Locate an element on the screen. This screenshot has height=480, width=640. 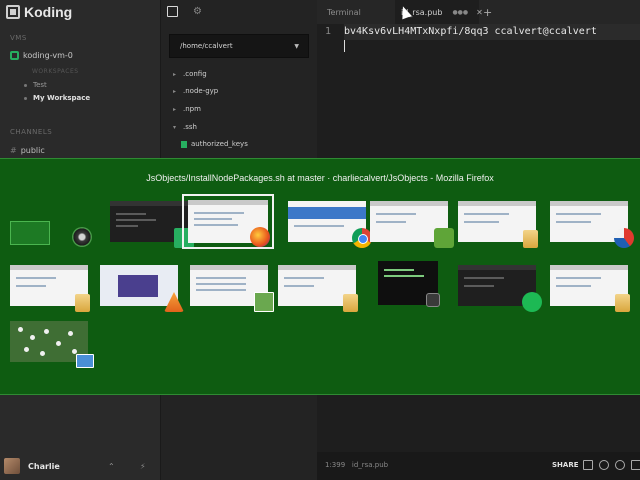
chat-icon is located at coordinates (620, 465).